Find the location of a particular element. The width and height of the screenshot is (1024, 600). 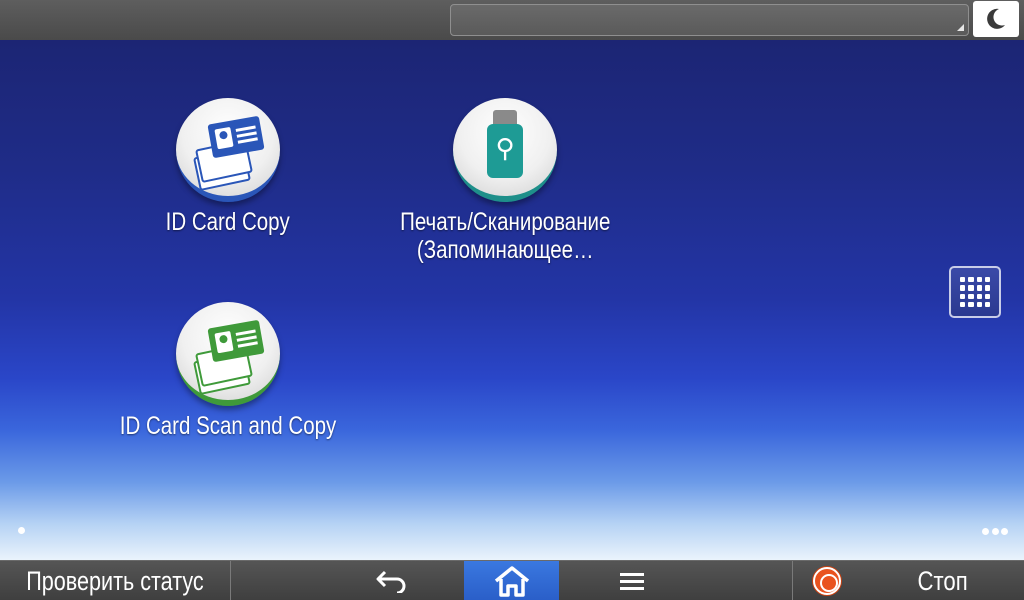

menu-icon is located at coordinates (632, 581).